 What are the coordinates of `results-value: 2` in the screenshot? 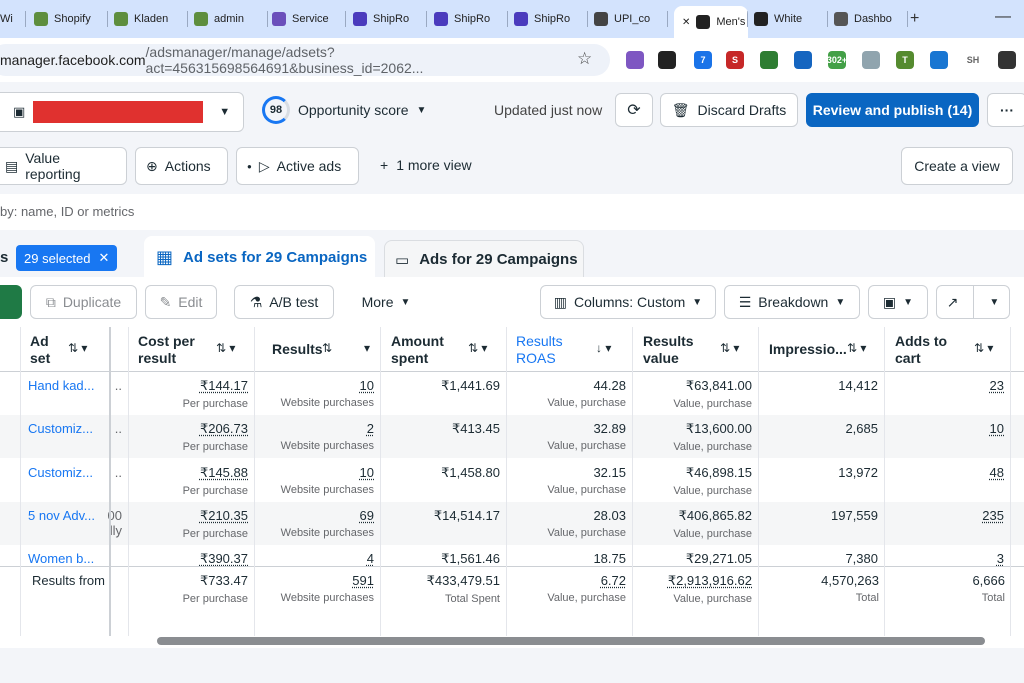 It's located at (370, 428).